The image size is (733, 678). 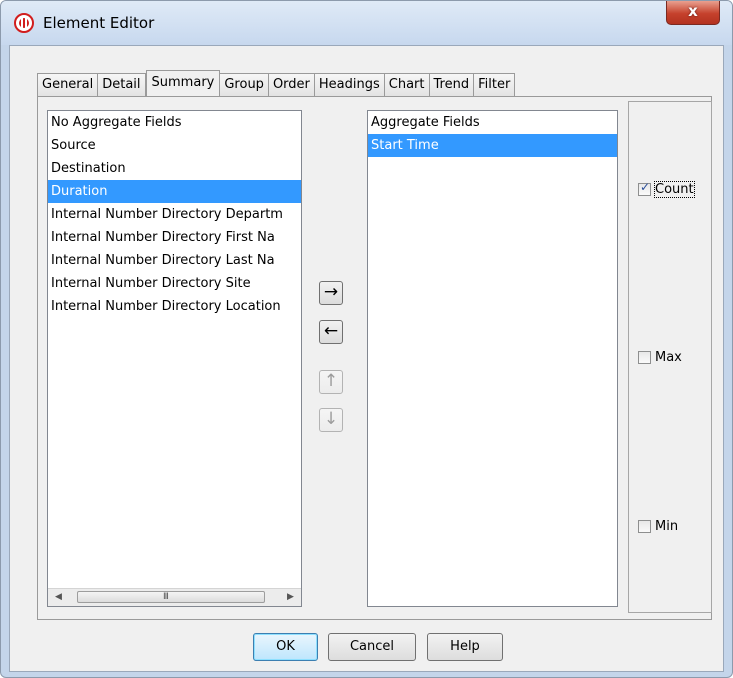 I want to click on add-field-button: →, so click(x=331, y=293).